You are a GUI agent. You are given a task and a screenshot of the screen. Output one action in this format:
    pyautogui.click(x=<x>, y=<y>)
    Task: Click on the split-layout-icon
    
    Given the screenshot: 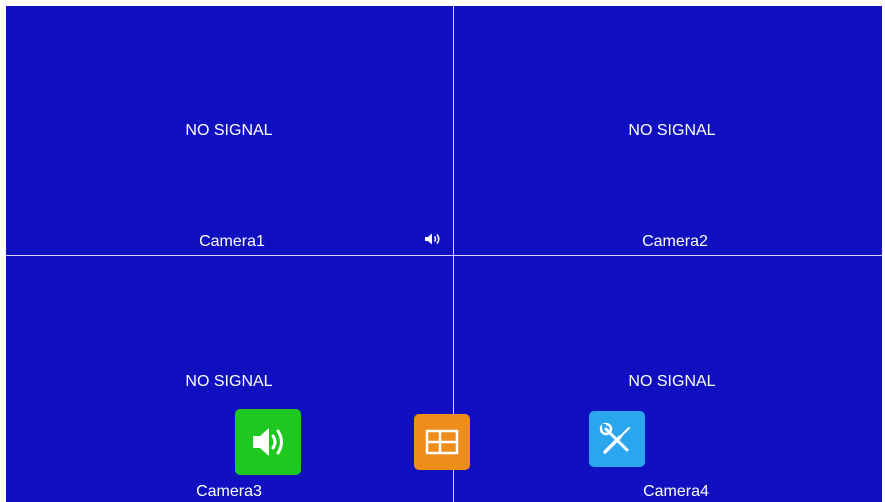 What is the action you would take?
    pyautogui.click(x=442, y=442)
    